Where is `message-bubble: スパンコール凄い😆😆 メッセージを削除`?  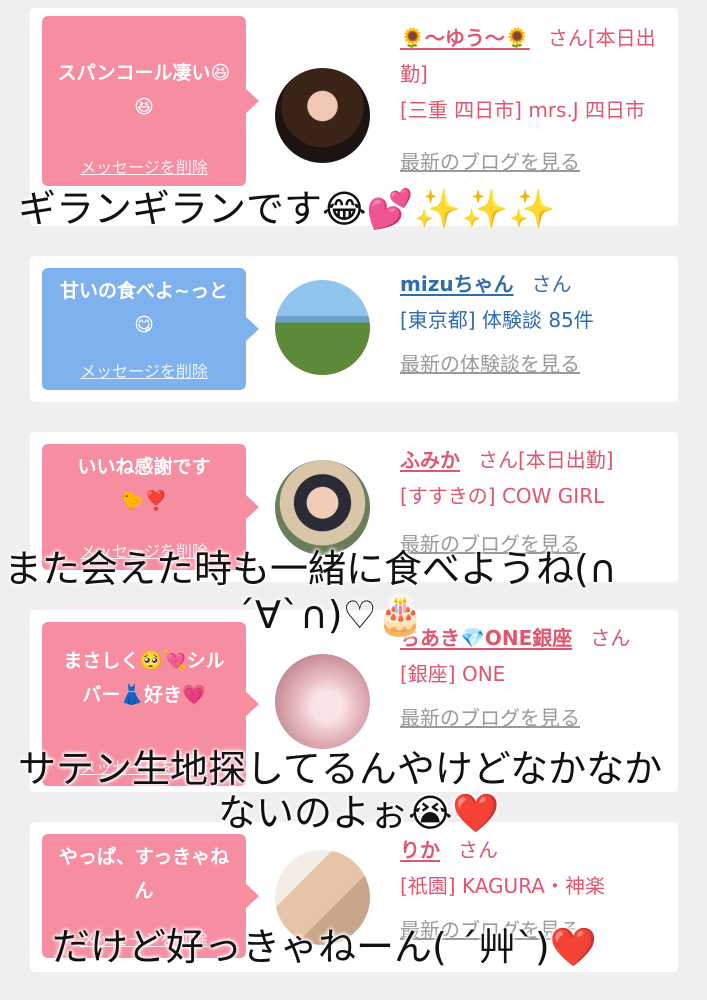 message-bubble: スパンコール凄い😆😆 メッセージを削除 is located at coordinates (150, 101).